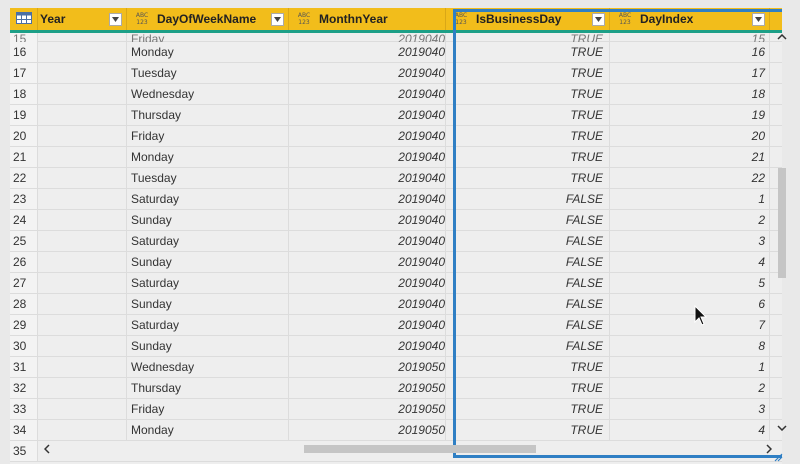 The width and height of the screenshot is (800, 464). I want to click on cell-dayofweekname: Thursday, so click(208, 115).